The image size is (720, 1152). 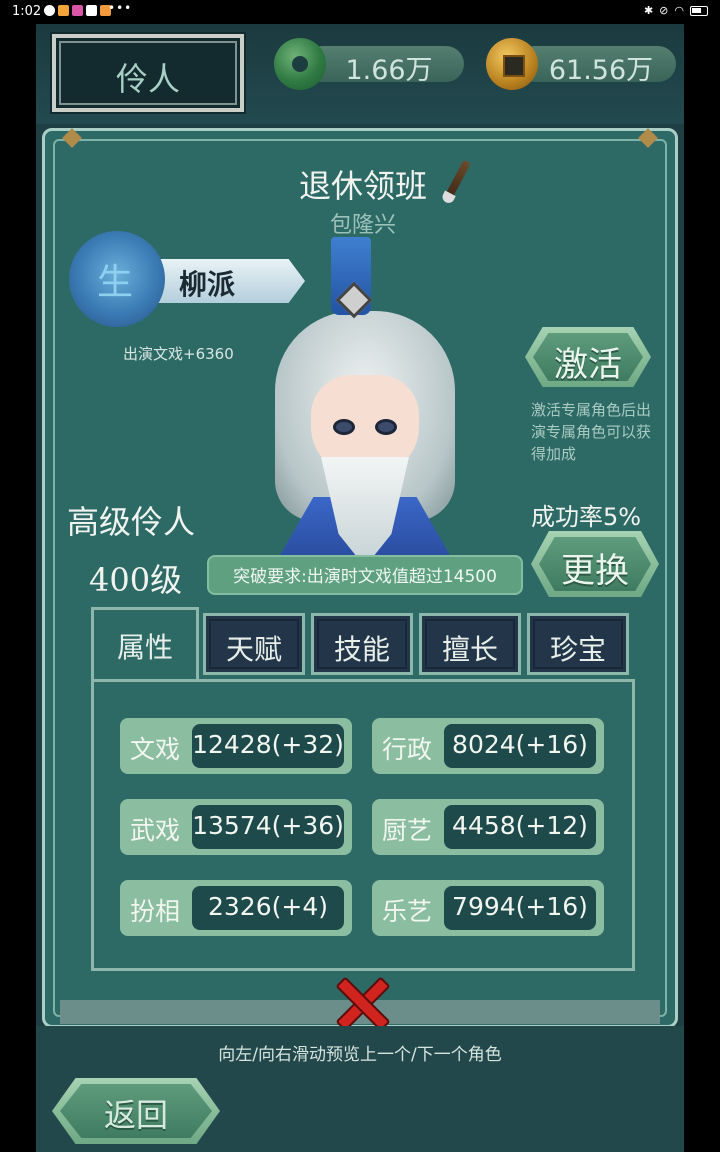 I want to click on role-tab-label: 伶人, so click(x=147, y=79).